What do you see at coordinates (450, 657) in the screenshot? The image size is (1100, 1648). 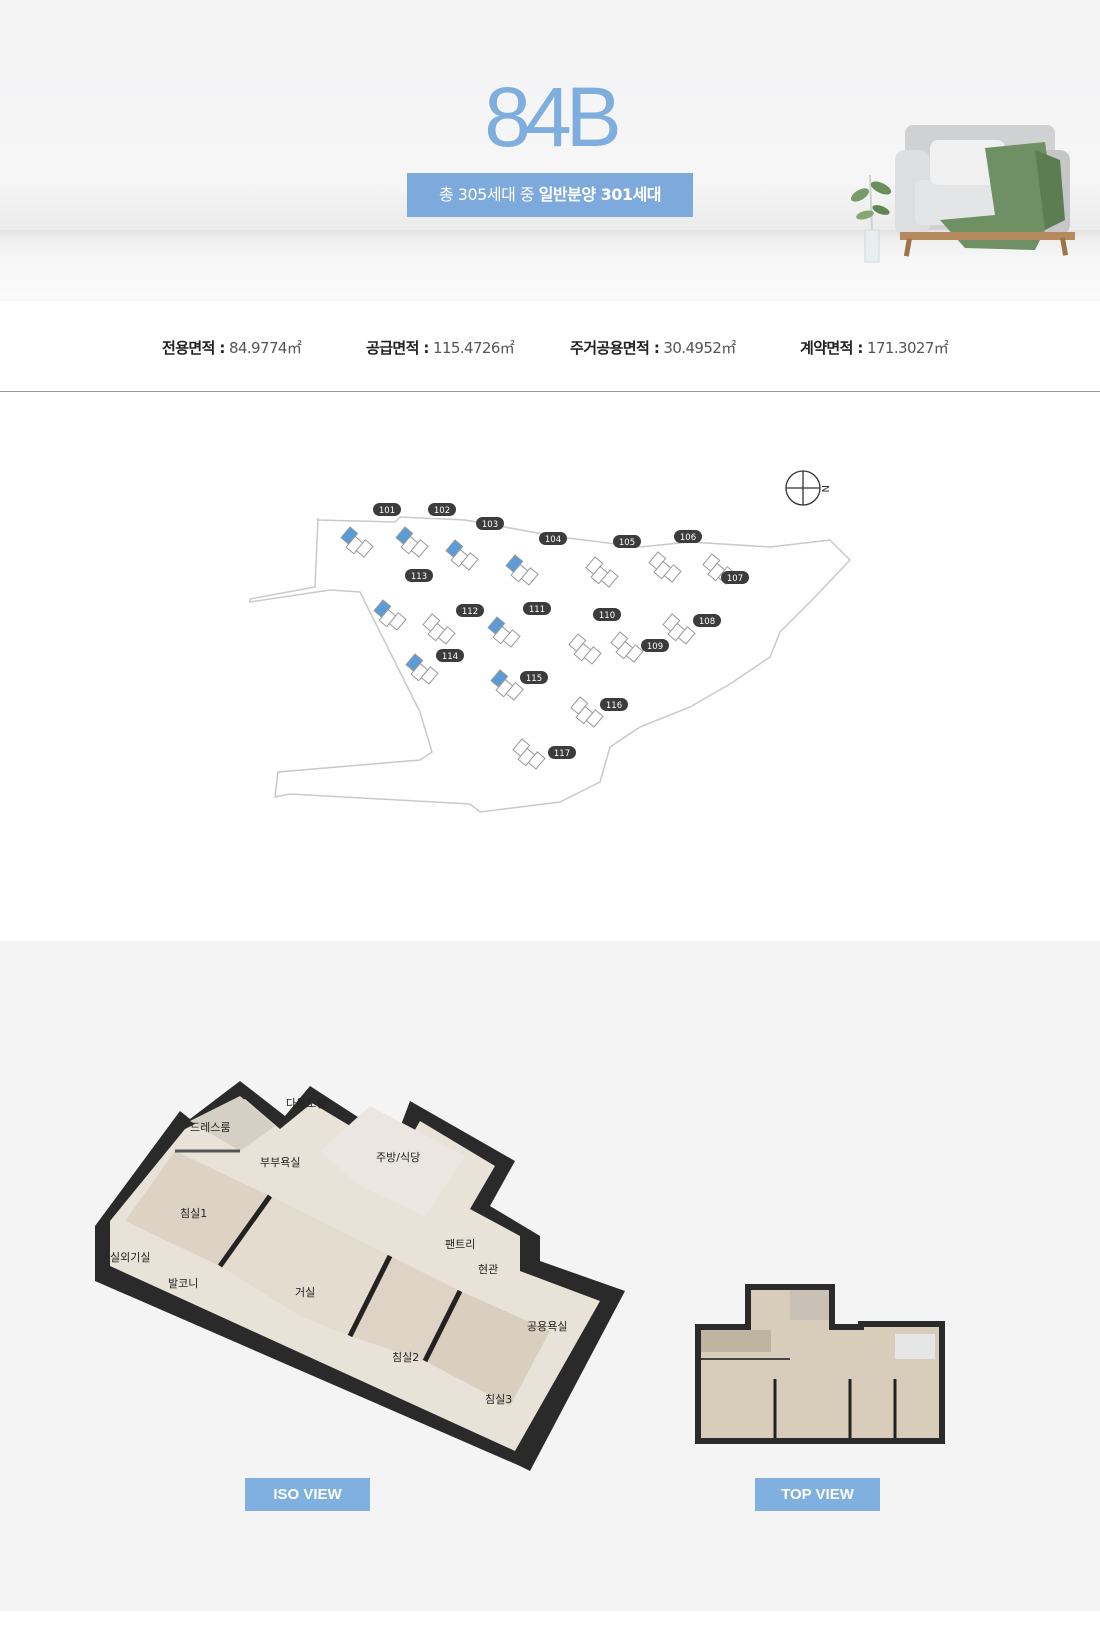 I see `building-number: 114` at bounding box center [450, 657].